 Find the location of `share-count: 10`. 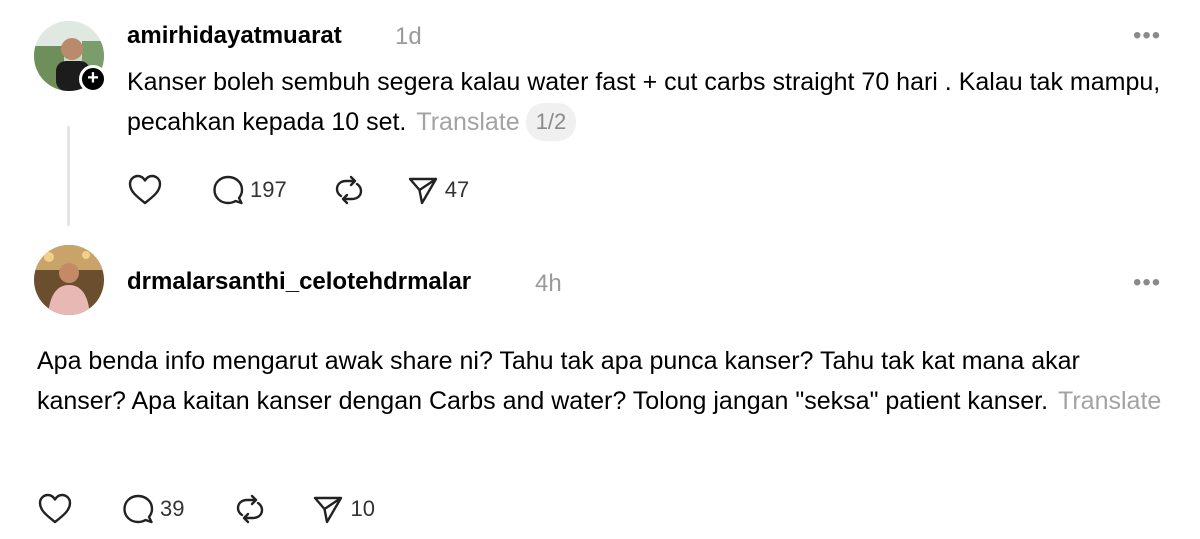

share-count: 10 is located at coordinates (362, 508).